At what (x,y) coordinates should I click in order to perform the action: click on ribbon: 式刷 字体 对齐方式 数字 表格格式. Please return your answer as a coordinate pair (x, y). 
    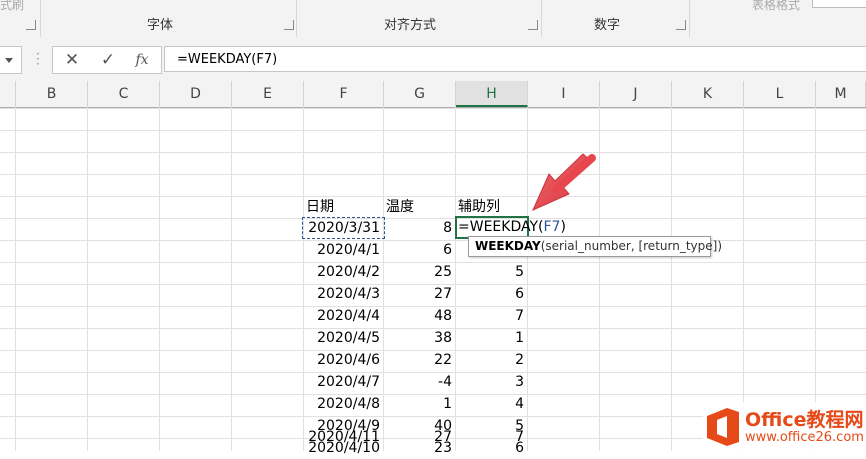
    Looking at the image, I should click on (433, 19).